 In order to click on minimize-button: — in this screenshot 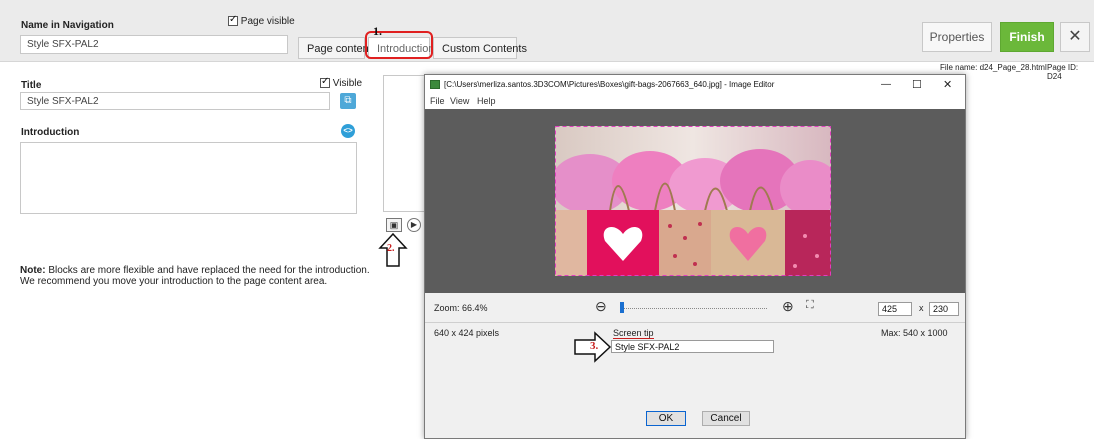, I will do `click(886, 84)`.